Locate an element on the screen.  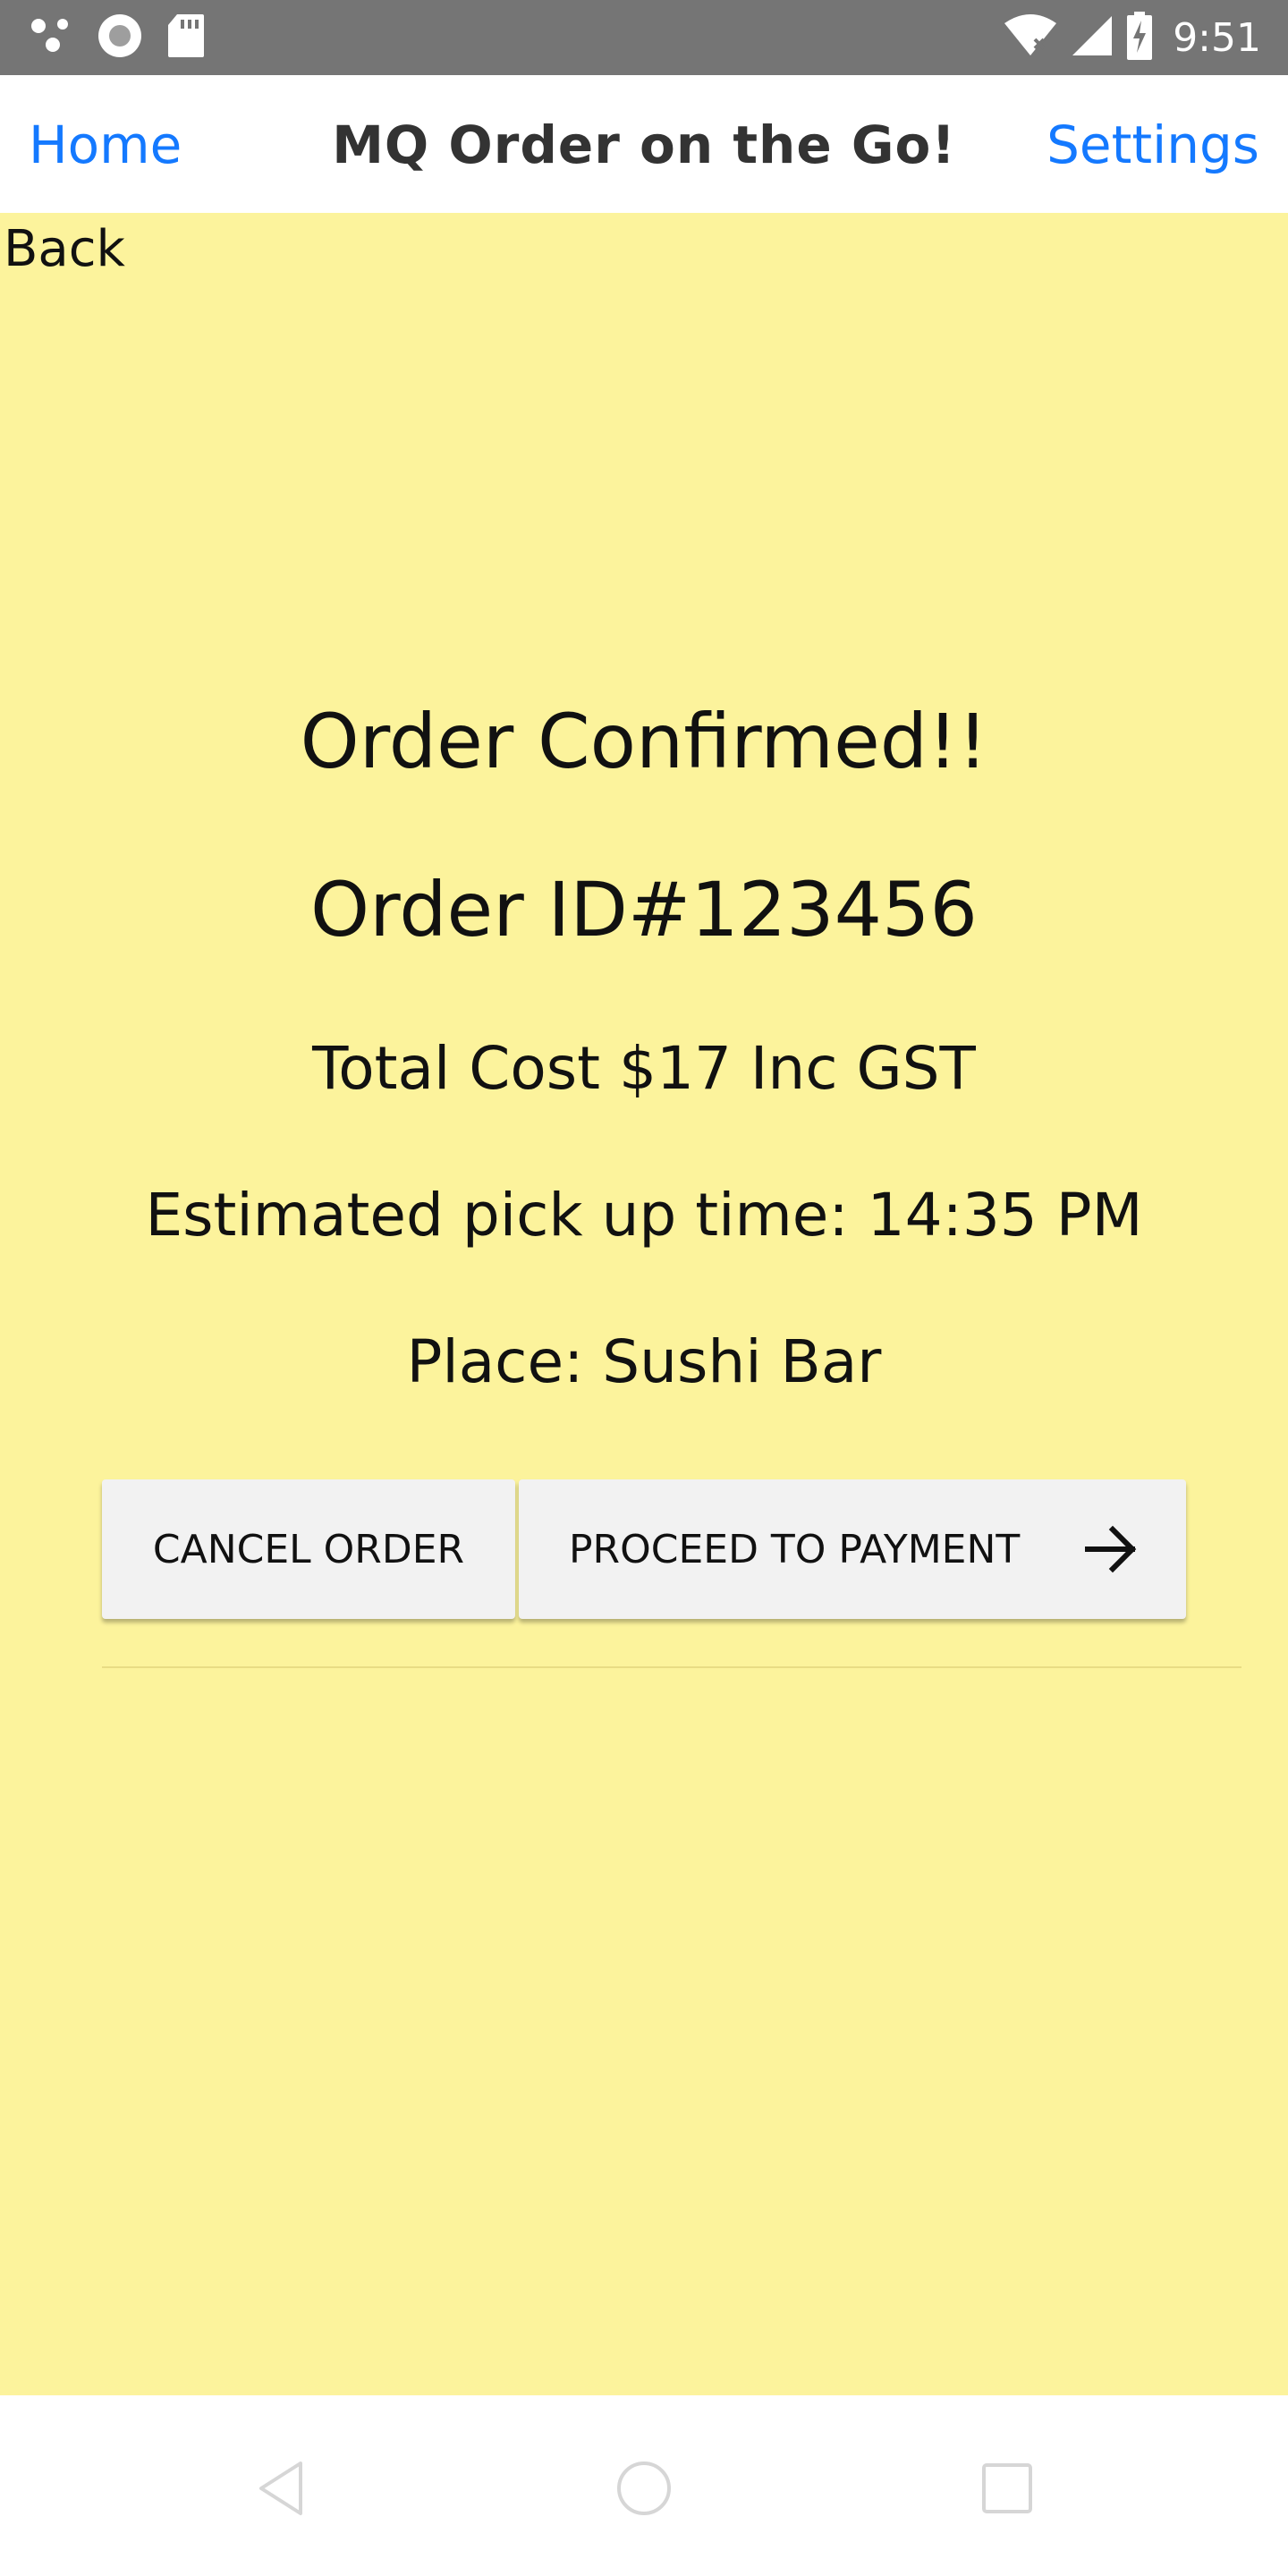
status-left-icons is located at coordinates (117, 38).